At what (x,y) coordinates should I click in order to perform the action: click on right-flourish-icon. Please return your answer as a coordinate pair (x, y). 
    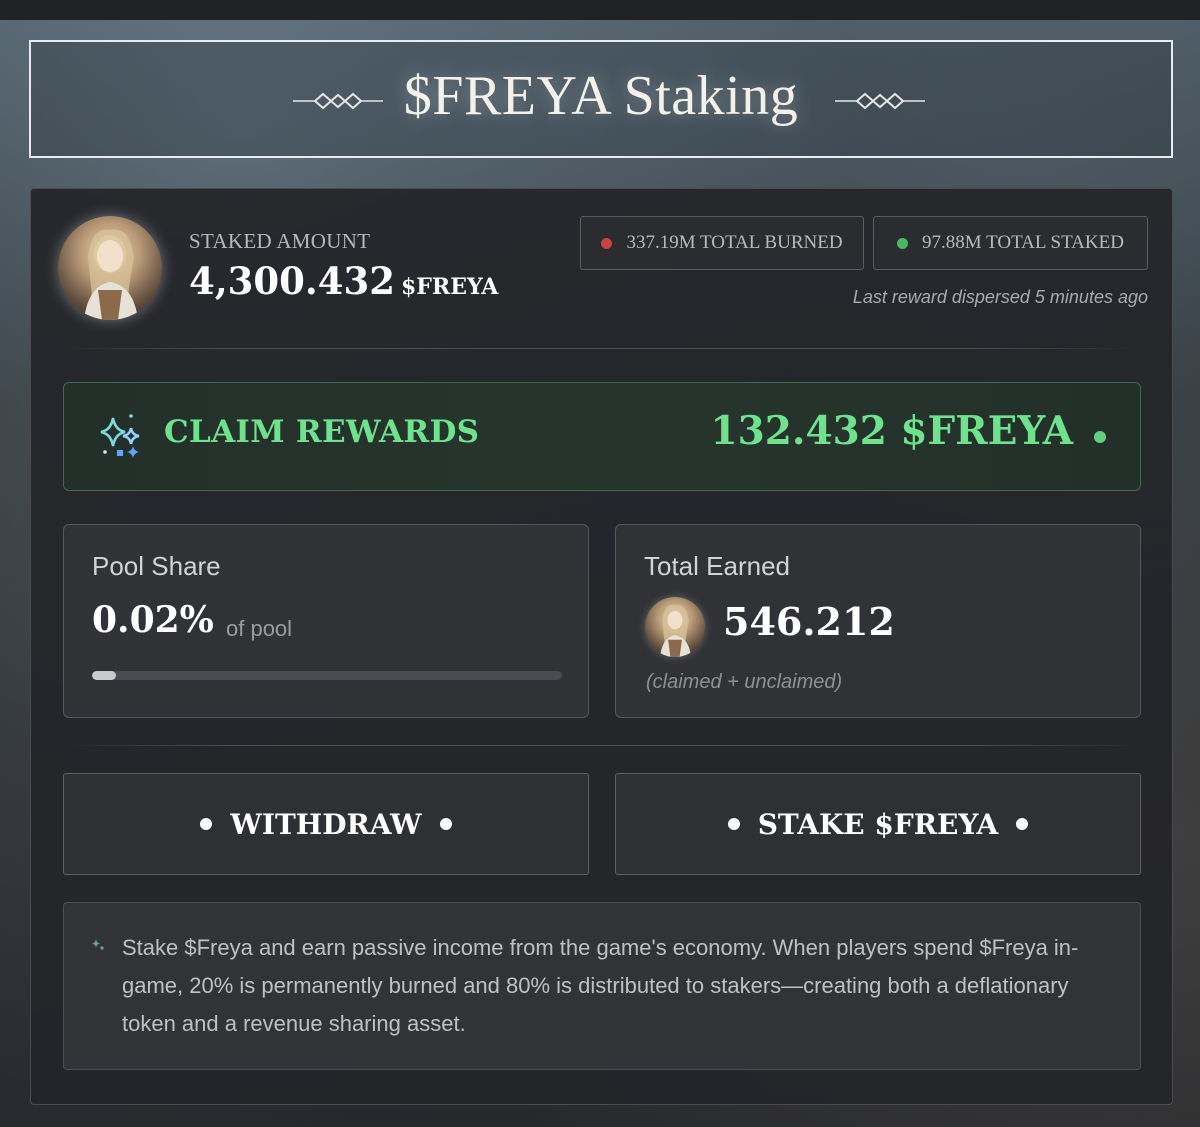
    Looking at the image, I should click on (880, 101).